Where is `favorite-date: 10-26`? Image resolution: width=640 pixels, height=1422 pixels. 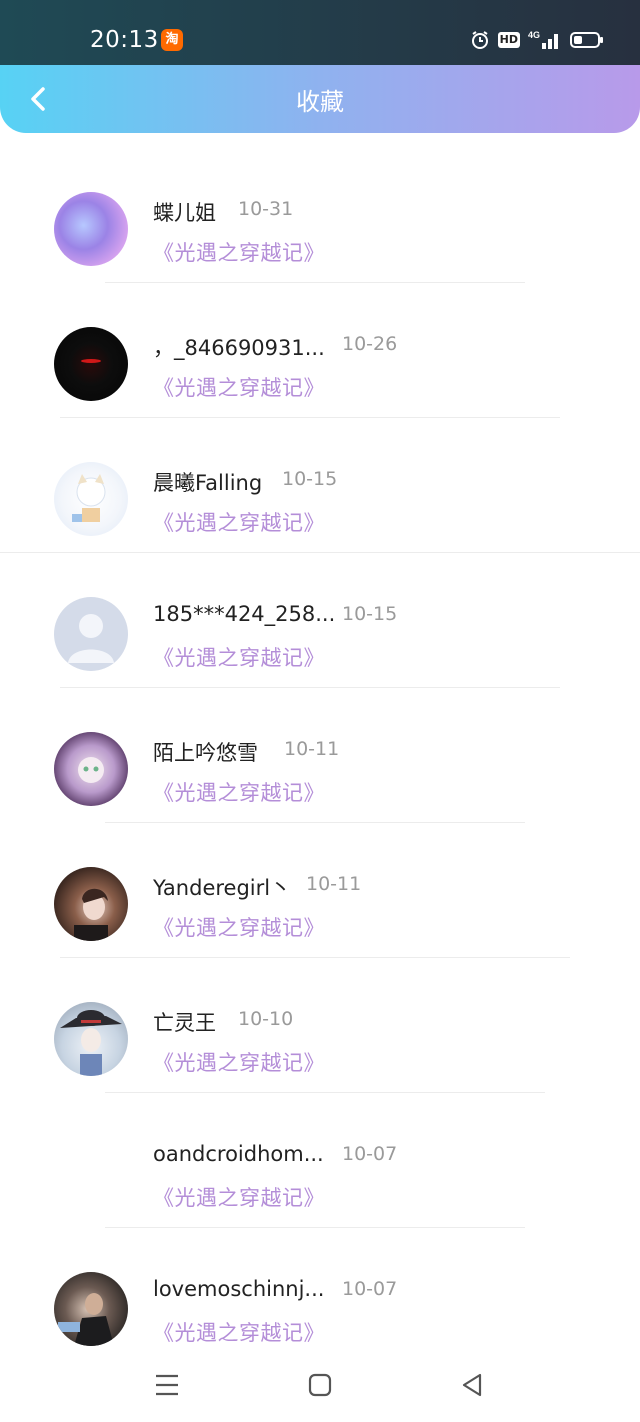
favorite-date: 10-26 is located at coordinates (370, 344).